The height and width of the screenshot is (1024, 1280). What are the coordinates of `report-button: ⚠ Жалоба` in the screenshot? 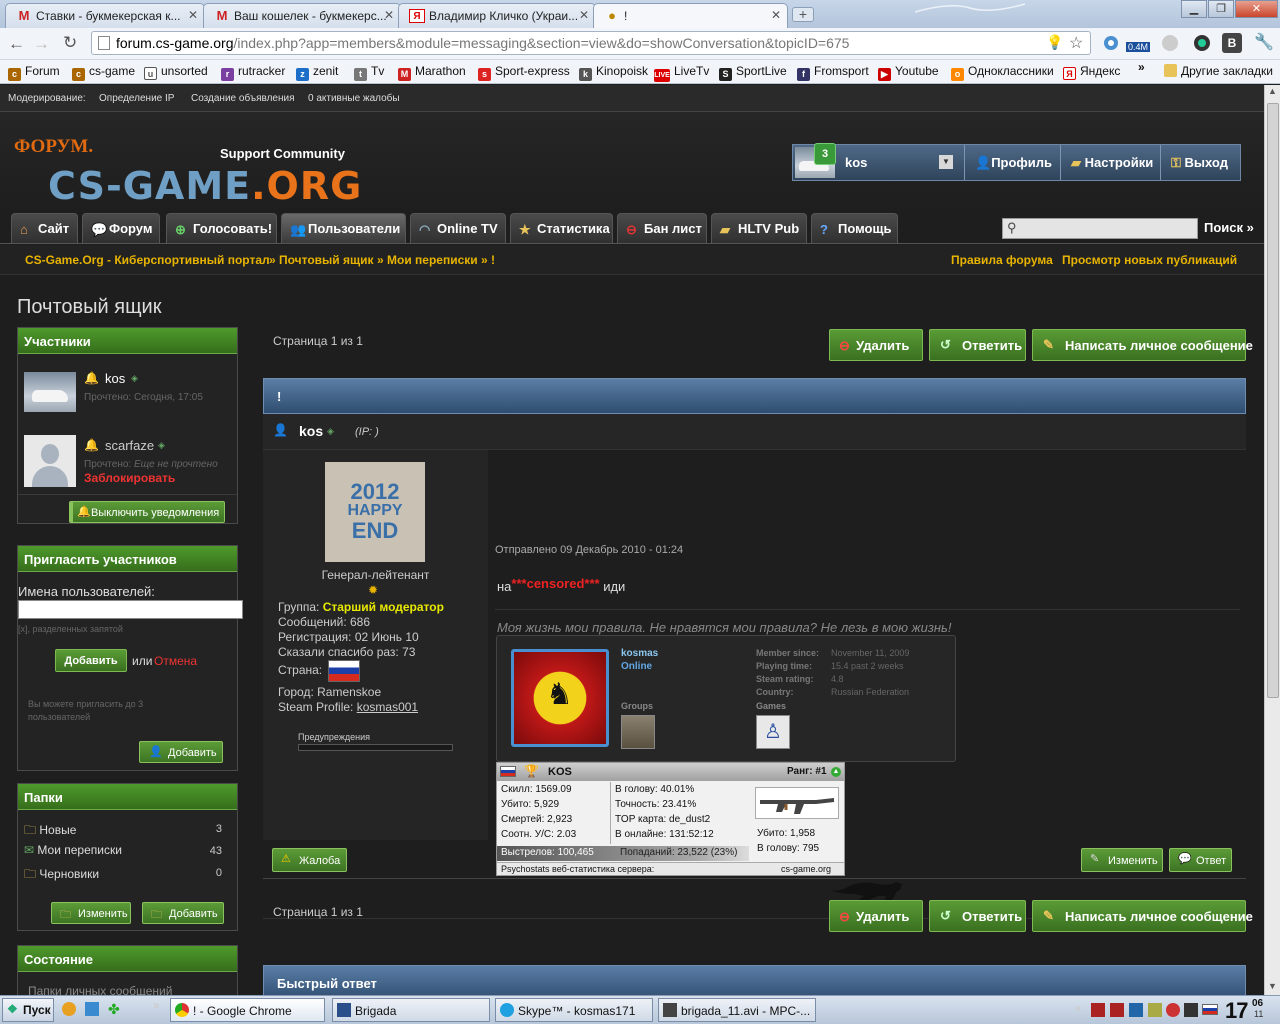 It's located at (309, 860).